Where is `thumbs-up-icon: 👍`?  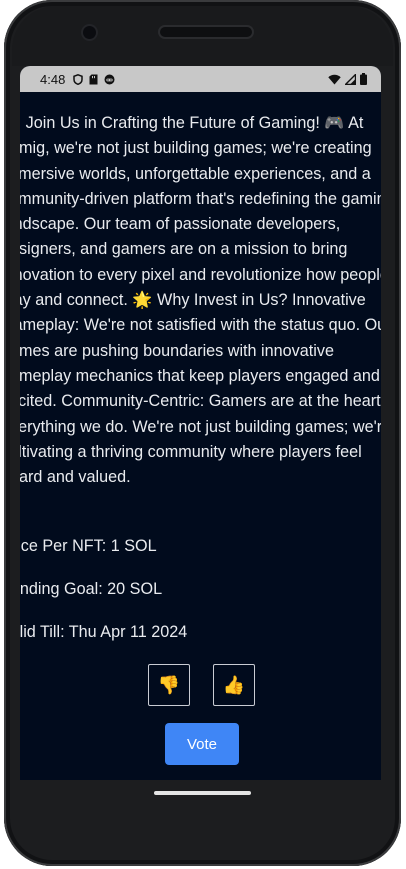 thumbs-up-icon: 👍 is located at coordinates (234, 685).